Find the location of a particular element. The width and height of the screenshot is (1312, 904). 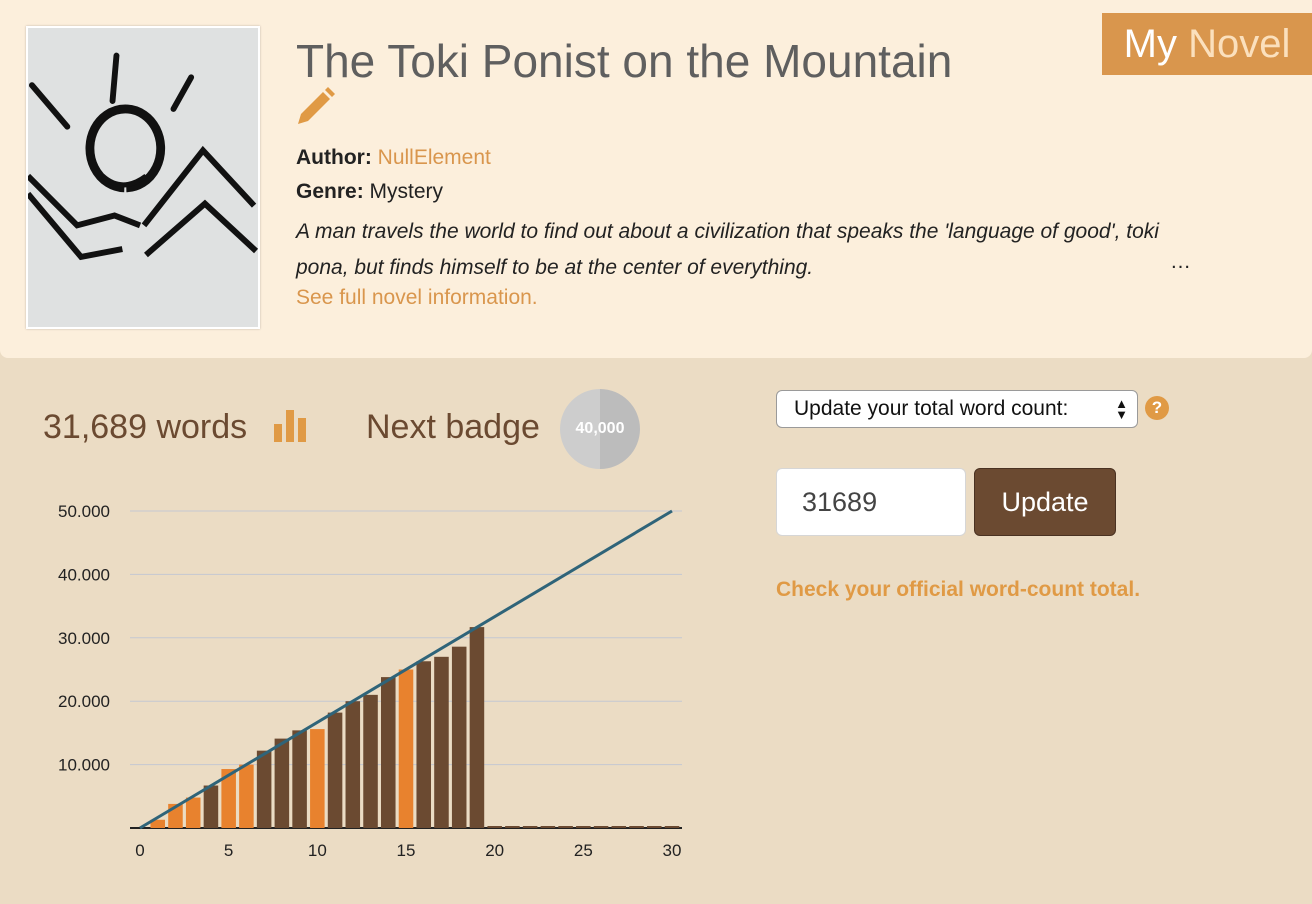

genre-value: Mystery is located at coordinates (406, 191).